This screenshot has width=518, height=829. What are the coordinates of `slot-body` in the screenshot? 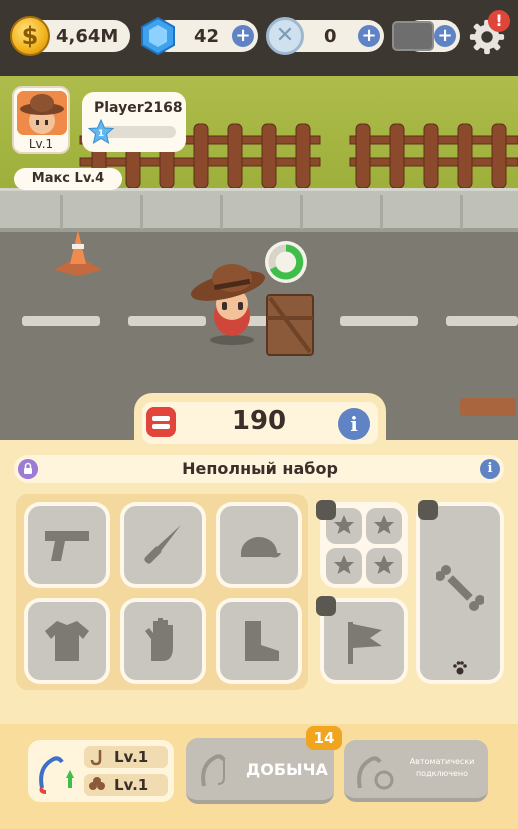 It's located at (67, 641).